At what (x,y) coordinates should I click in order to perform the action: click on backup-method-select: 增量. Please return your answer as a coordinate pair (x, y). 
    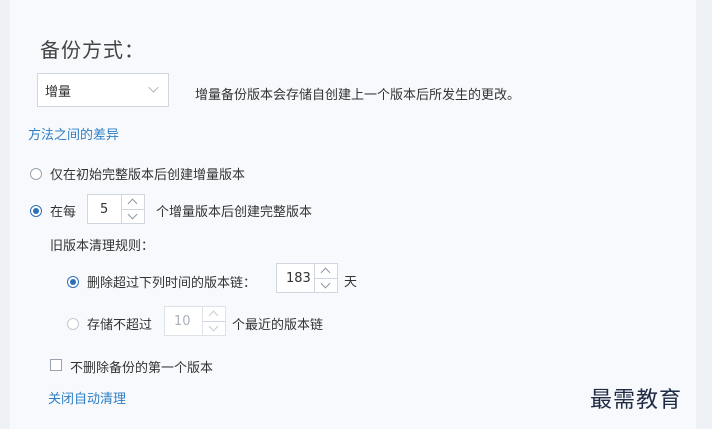
    Looking at the image, I should click on (103, 90).